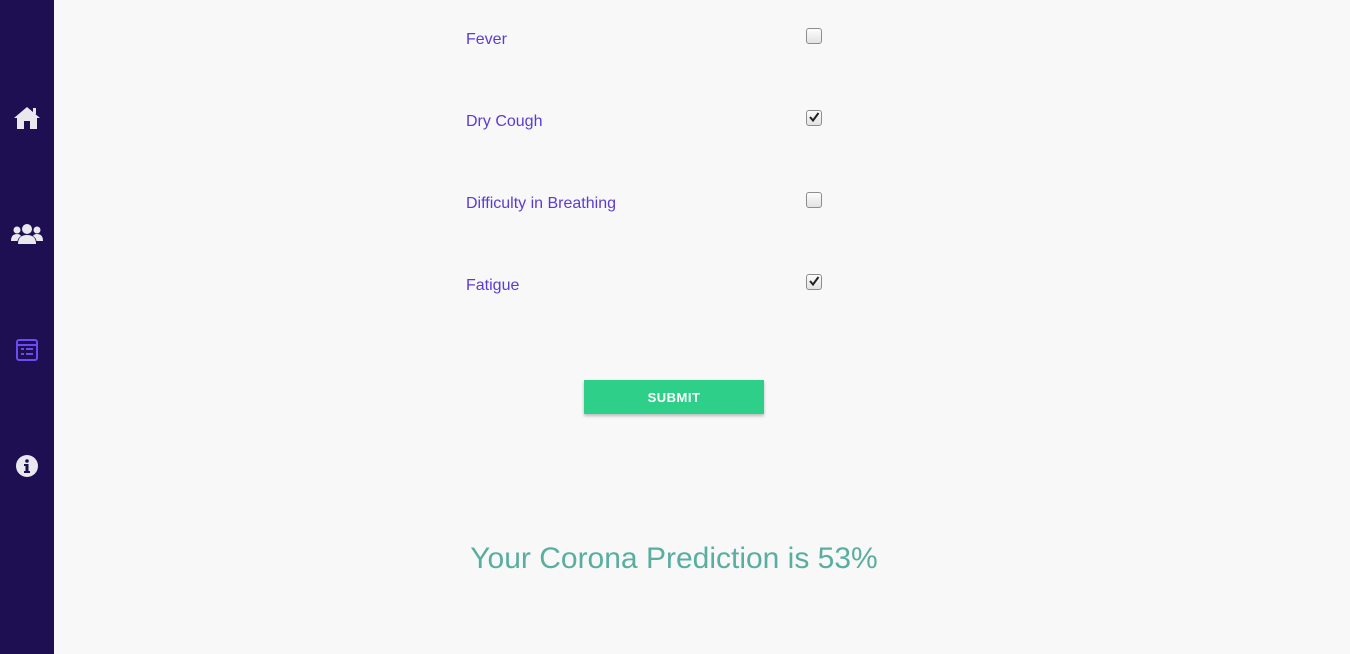 The image size is (1350, 654). I want to click on prediction-result: Your Corona Prediction is 53%, so click(674, 558).